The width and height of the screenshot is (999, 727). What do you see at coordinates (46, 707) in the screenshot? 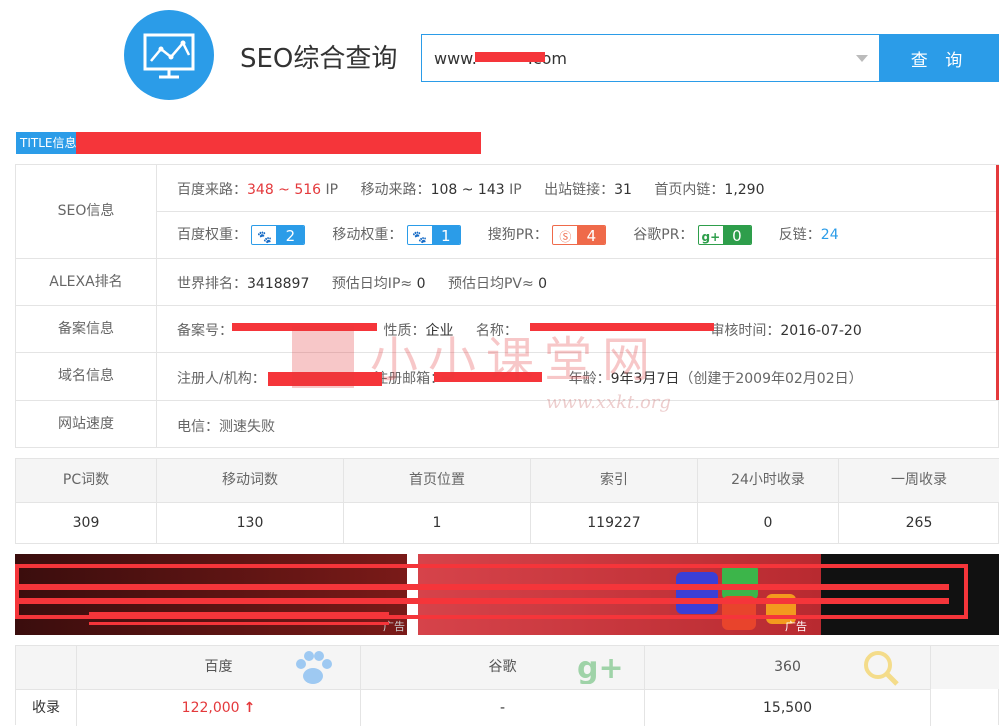
I see `row-label: 收录` at bounding box center [46, 707].